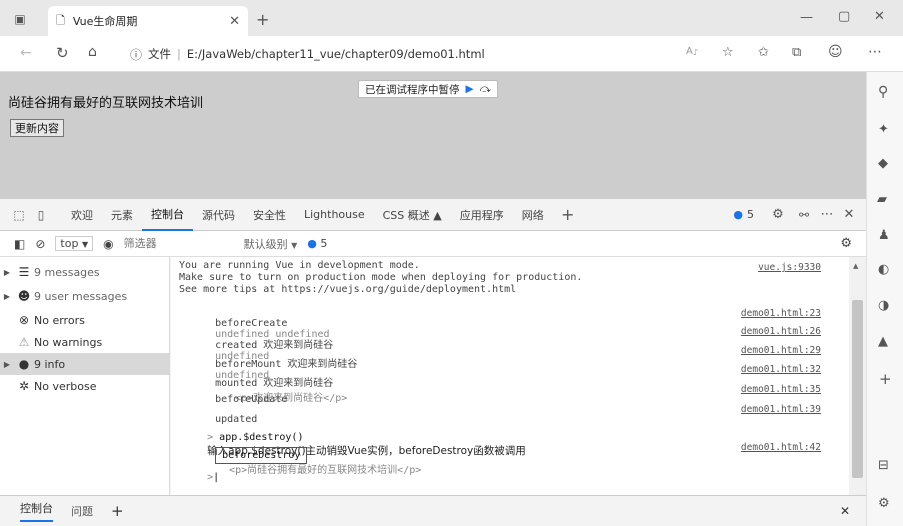 The width and height of the screenshot is (903, 526). Describe the element at coordinates (122, 215) in the screenshot. I see `devtools-tab-elements: 元素` at that location.